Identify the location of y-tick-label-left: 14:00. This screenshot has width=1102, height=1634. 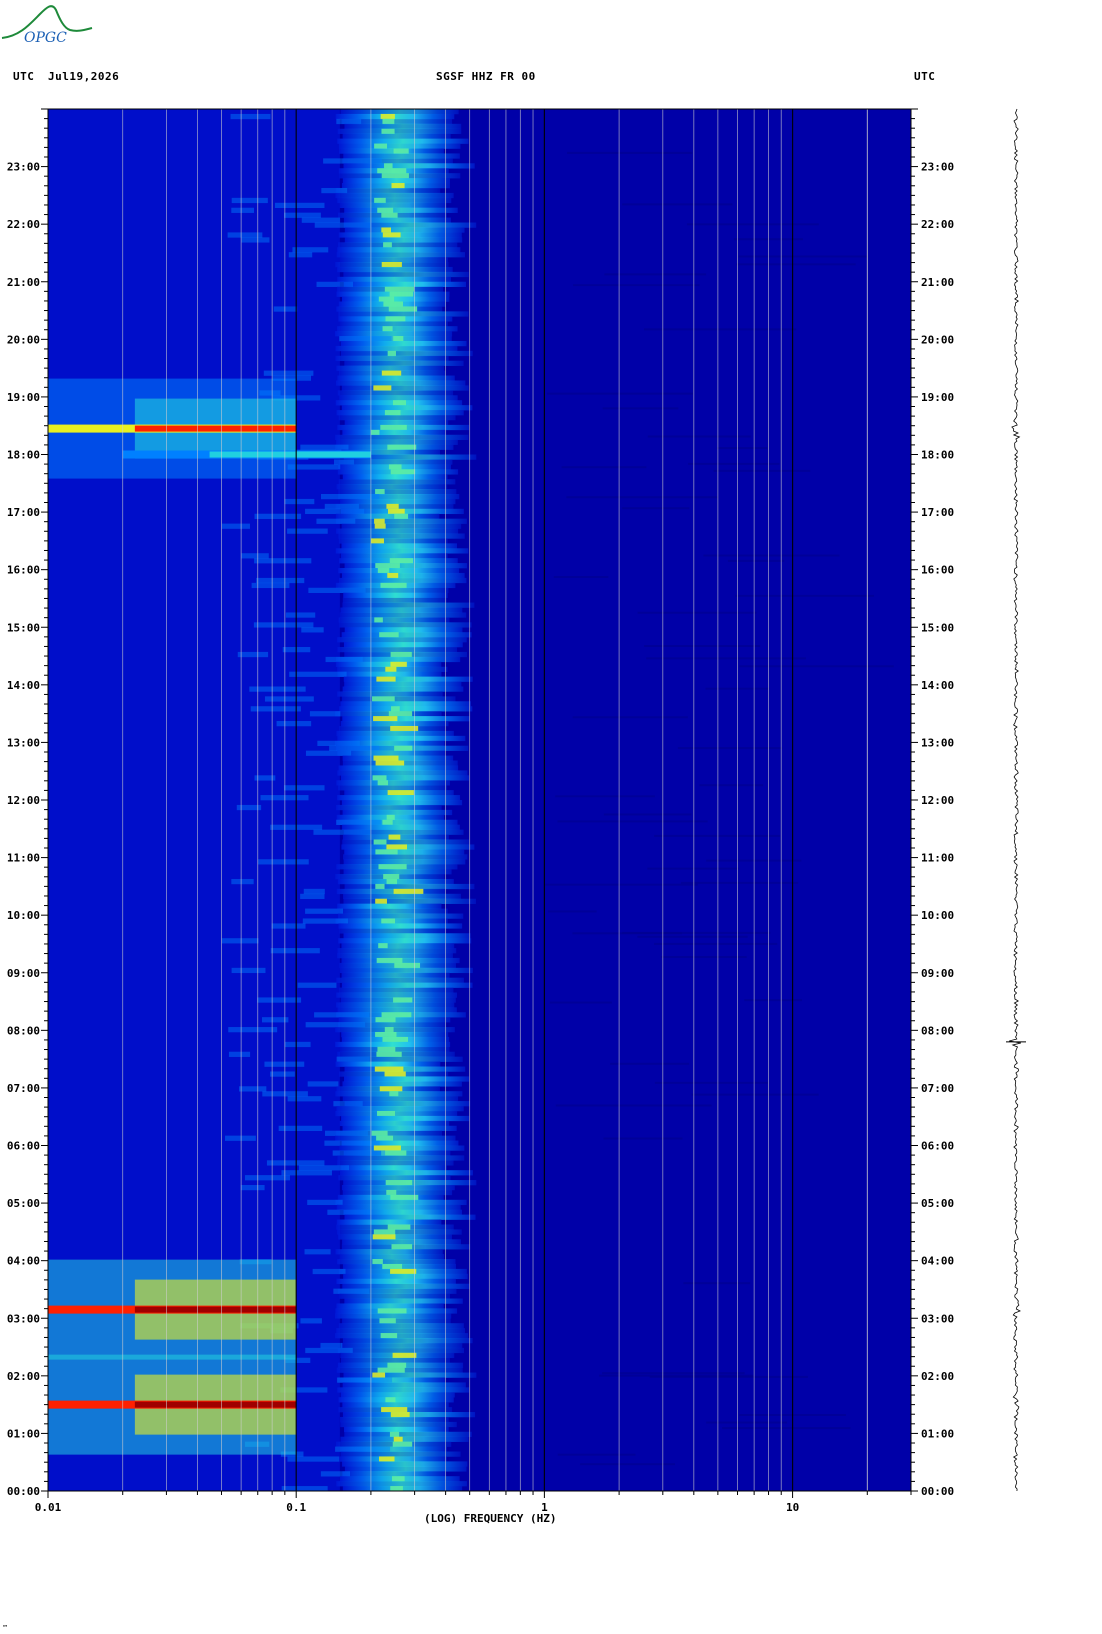
(23, 685).